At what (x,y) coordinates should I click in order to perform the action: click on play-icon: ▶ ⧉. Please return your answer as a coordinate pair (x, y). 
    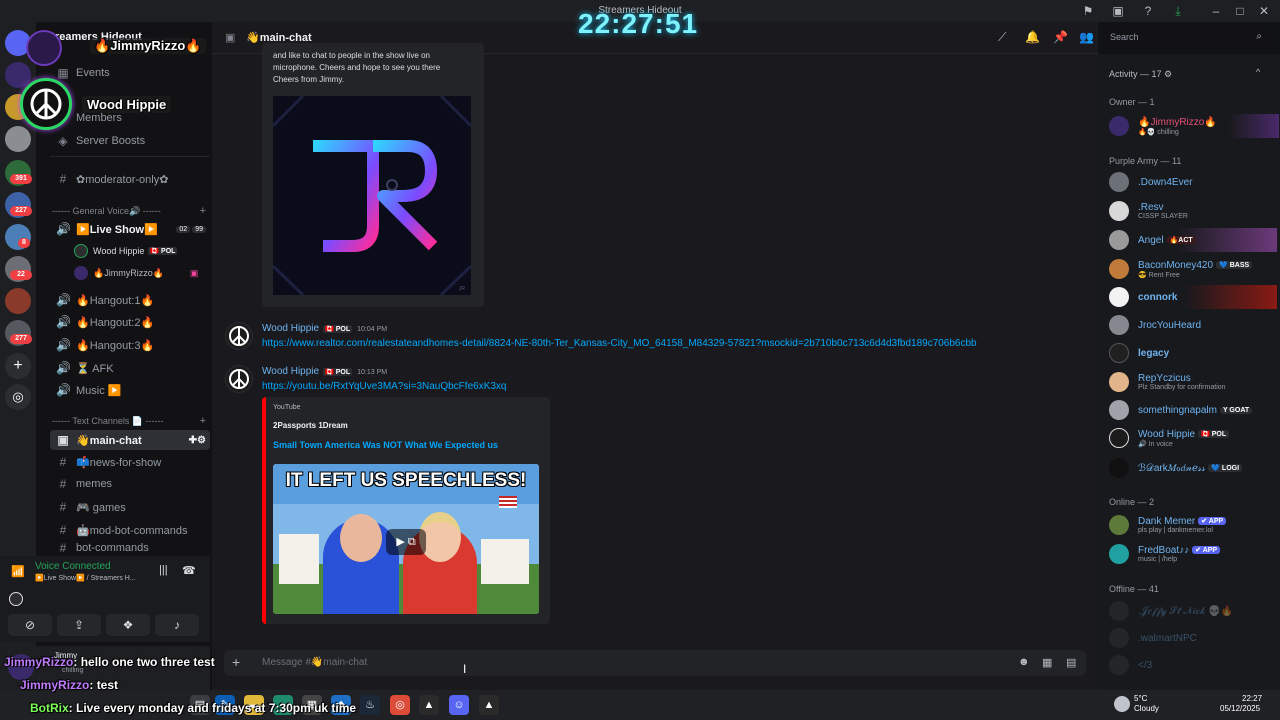
    Looking at the image, I should click on (406, 542).